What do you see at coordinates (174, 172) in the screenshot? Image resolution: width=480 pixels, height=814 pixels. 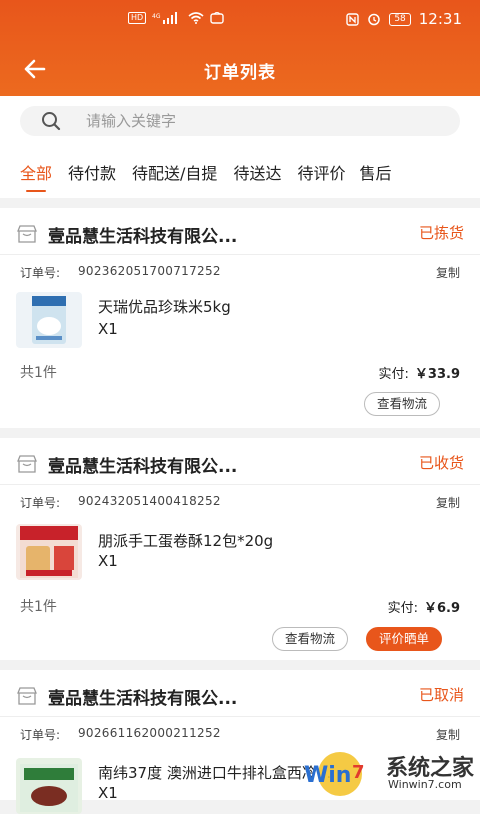 I see `tab-pending-delivery: 待配送/自提` at bounding box center [174, 172].